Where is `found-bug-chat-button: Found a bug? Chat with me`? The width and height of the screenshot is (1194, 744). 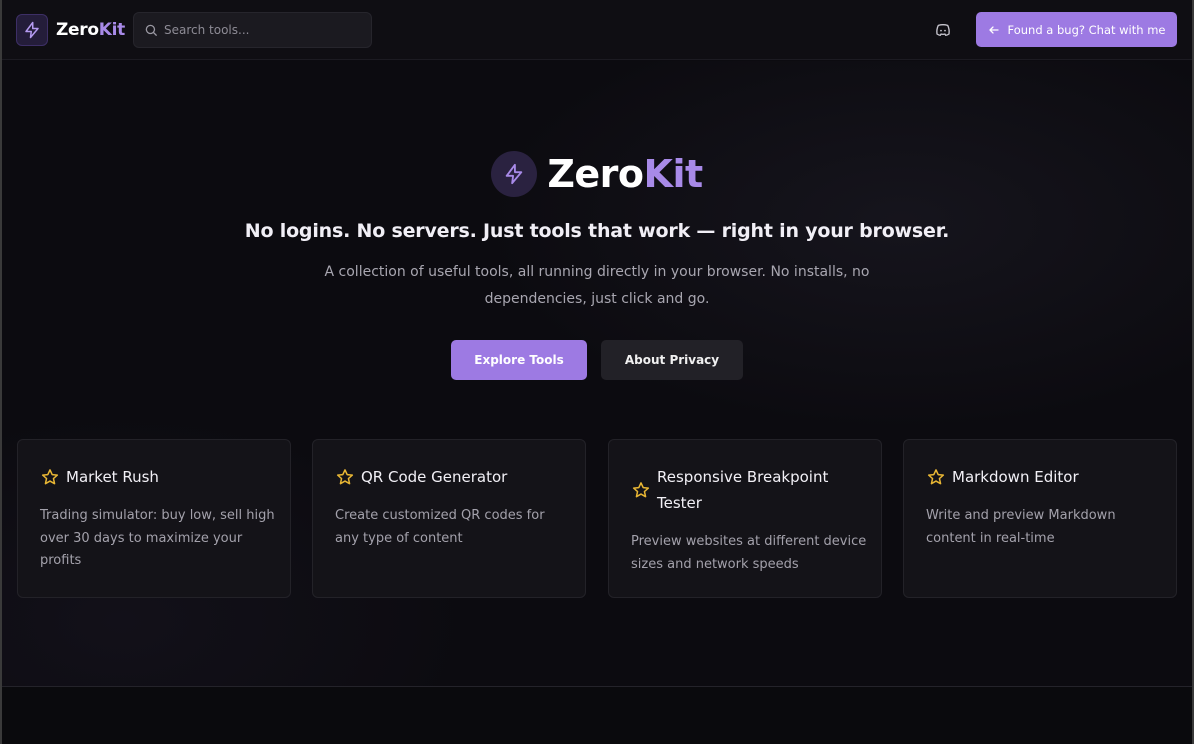
found-bug-chat-button: Found a bug? Chat with me is located at coordinates (1076, 29).